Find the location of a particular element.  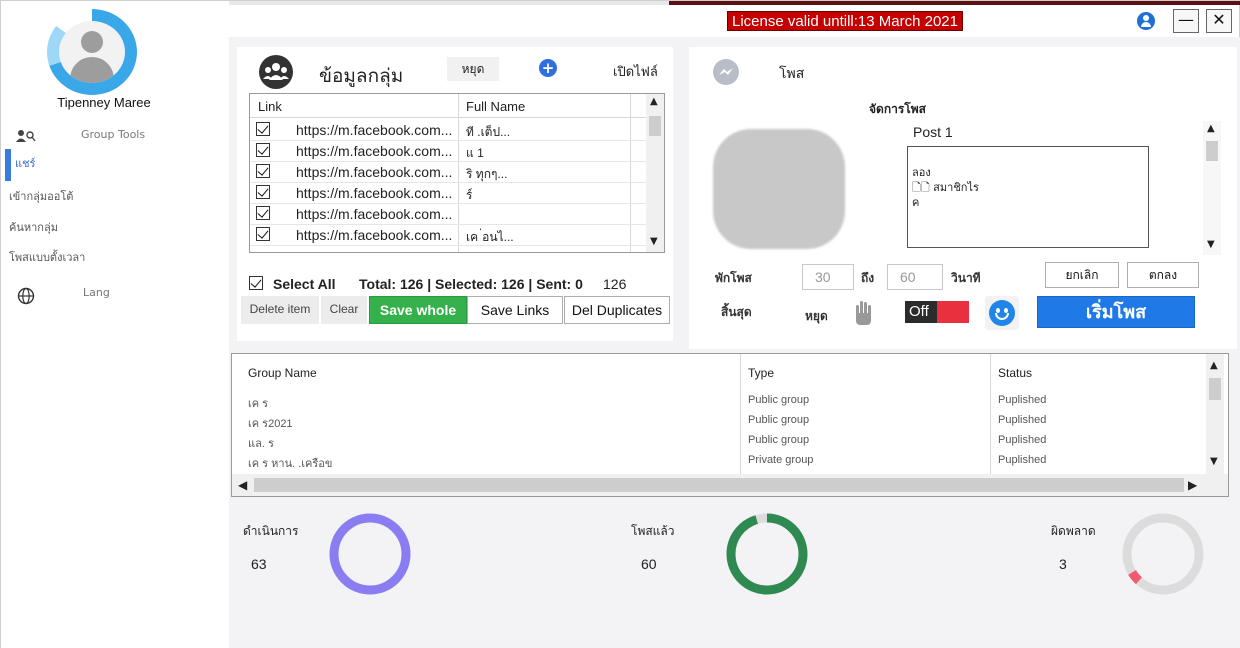

post-text-area: ลอง 🗋🗋 สมาชิกไร ค is located at coordinates (1028, 197).